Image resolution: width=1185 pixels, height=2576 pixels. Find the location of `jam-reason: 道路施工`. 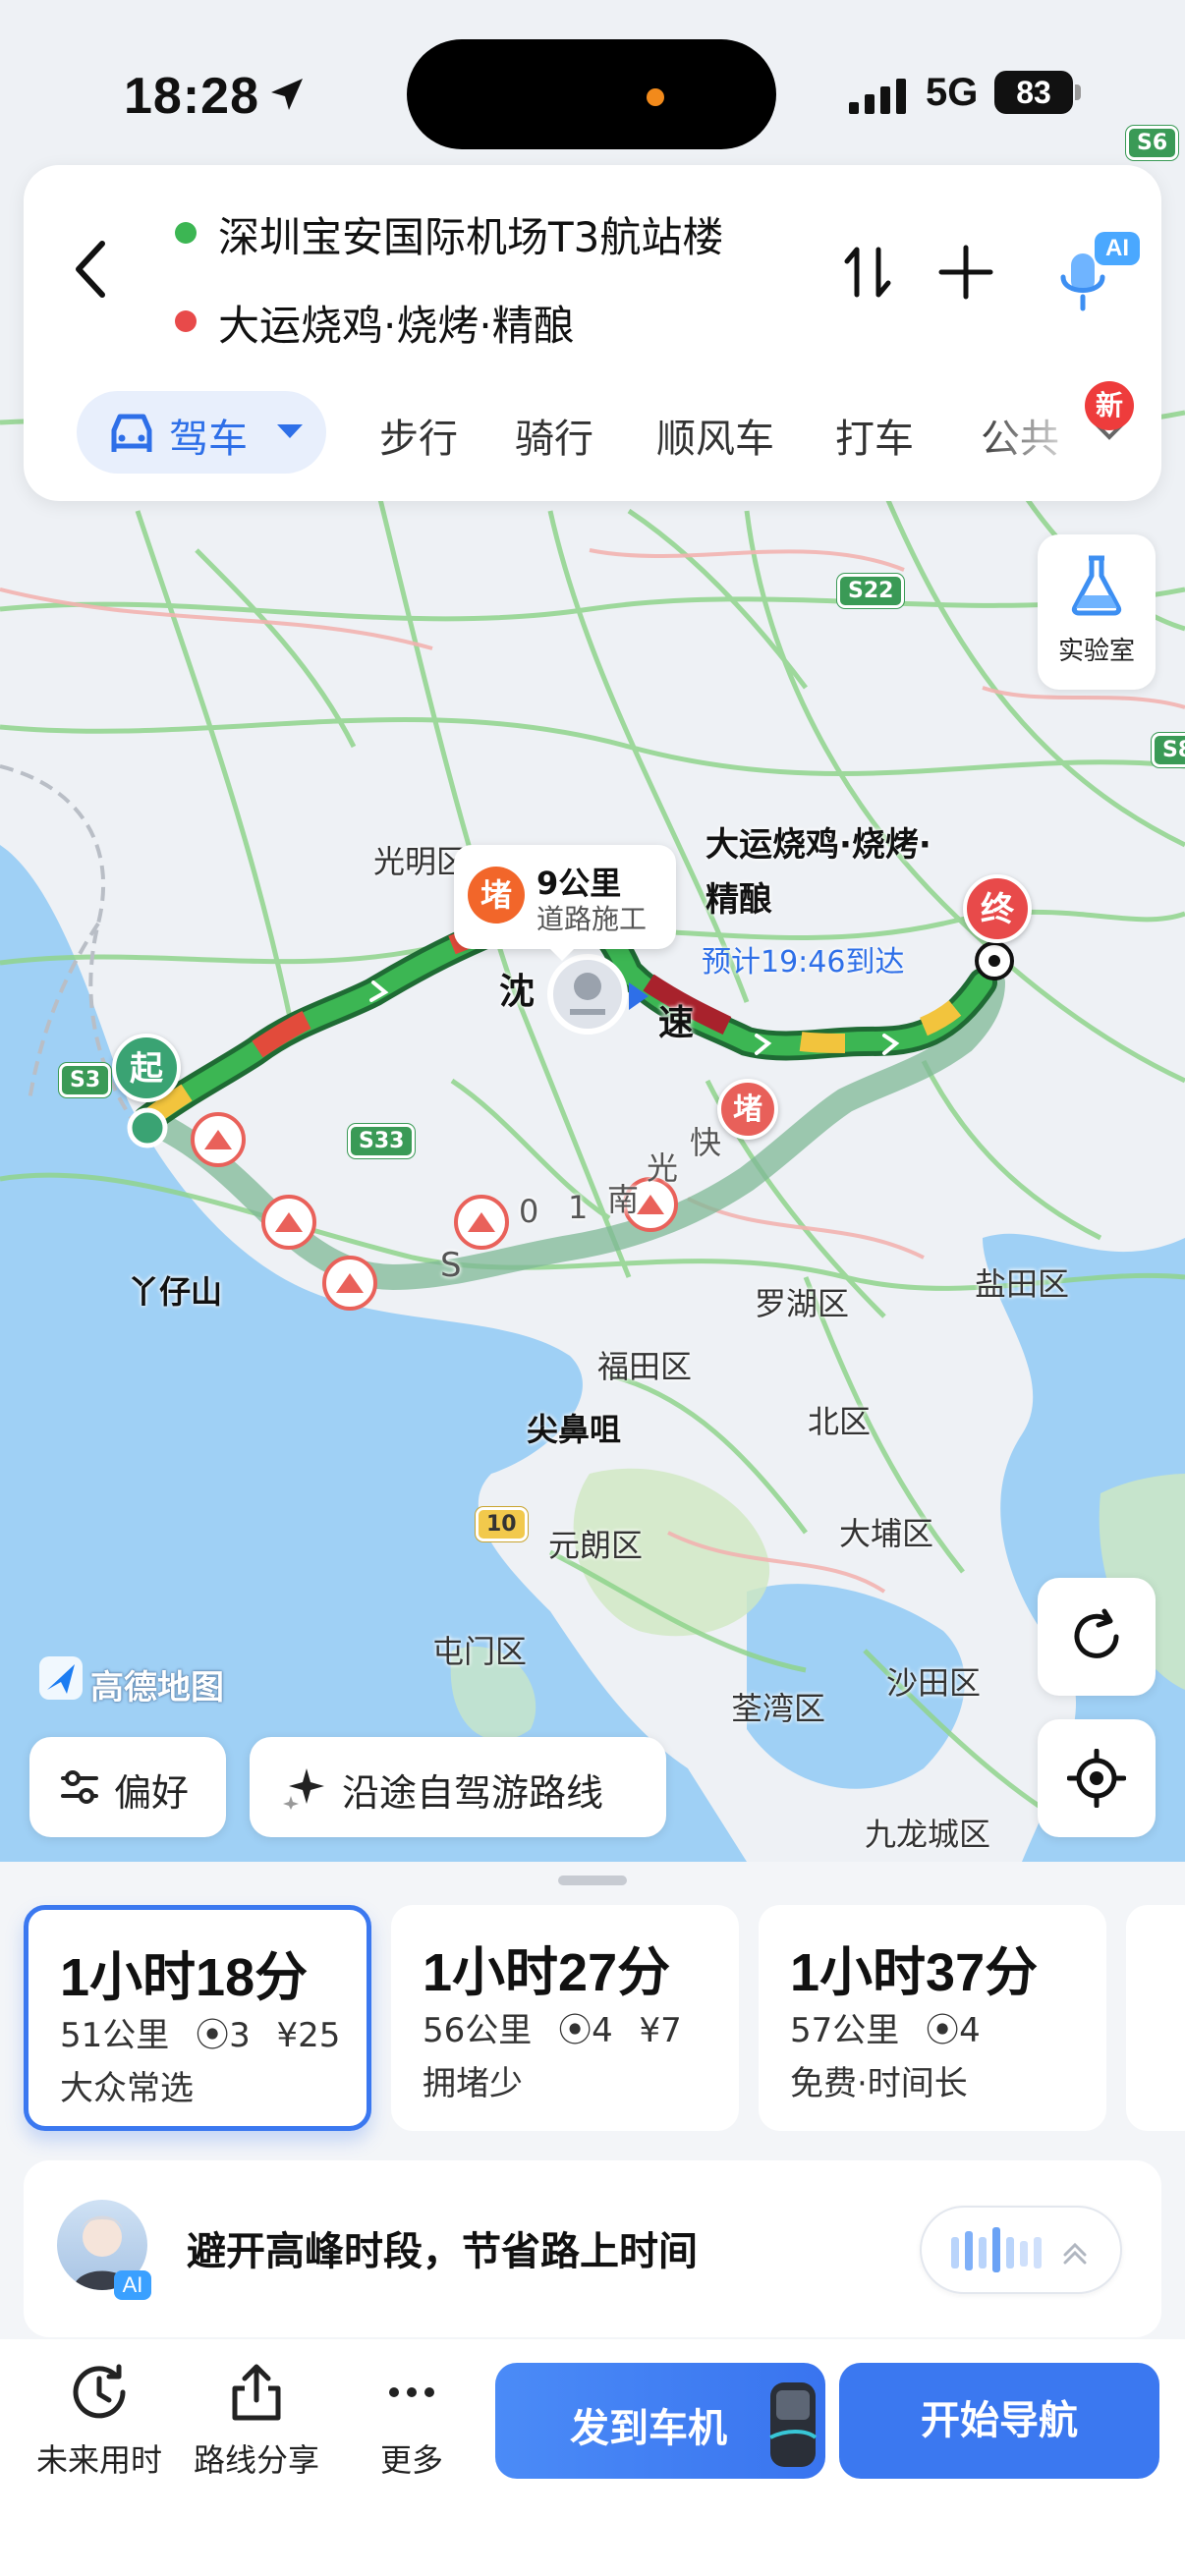

jam-reason: 道路施工 is located at coordinates (592, 919).